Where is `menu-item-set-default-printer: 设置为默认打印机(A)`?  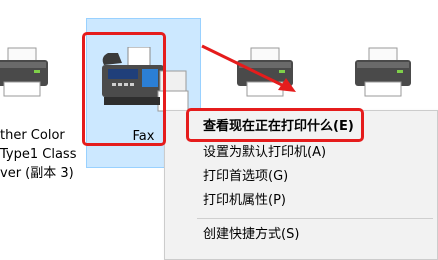 menu-item-set-default-printer: 设置为默认打印机(A) is located at coordinates (301, 153).